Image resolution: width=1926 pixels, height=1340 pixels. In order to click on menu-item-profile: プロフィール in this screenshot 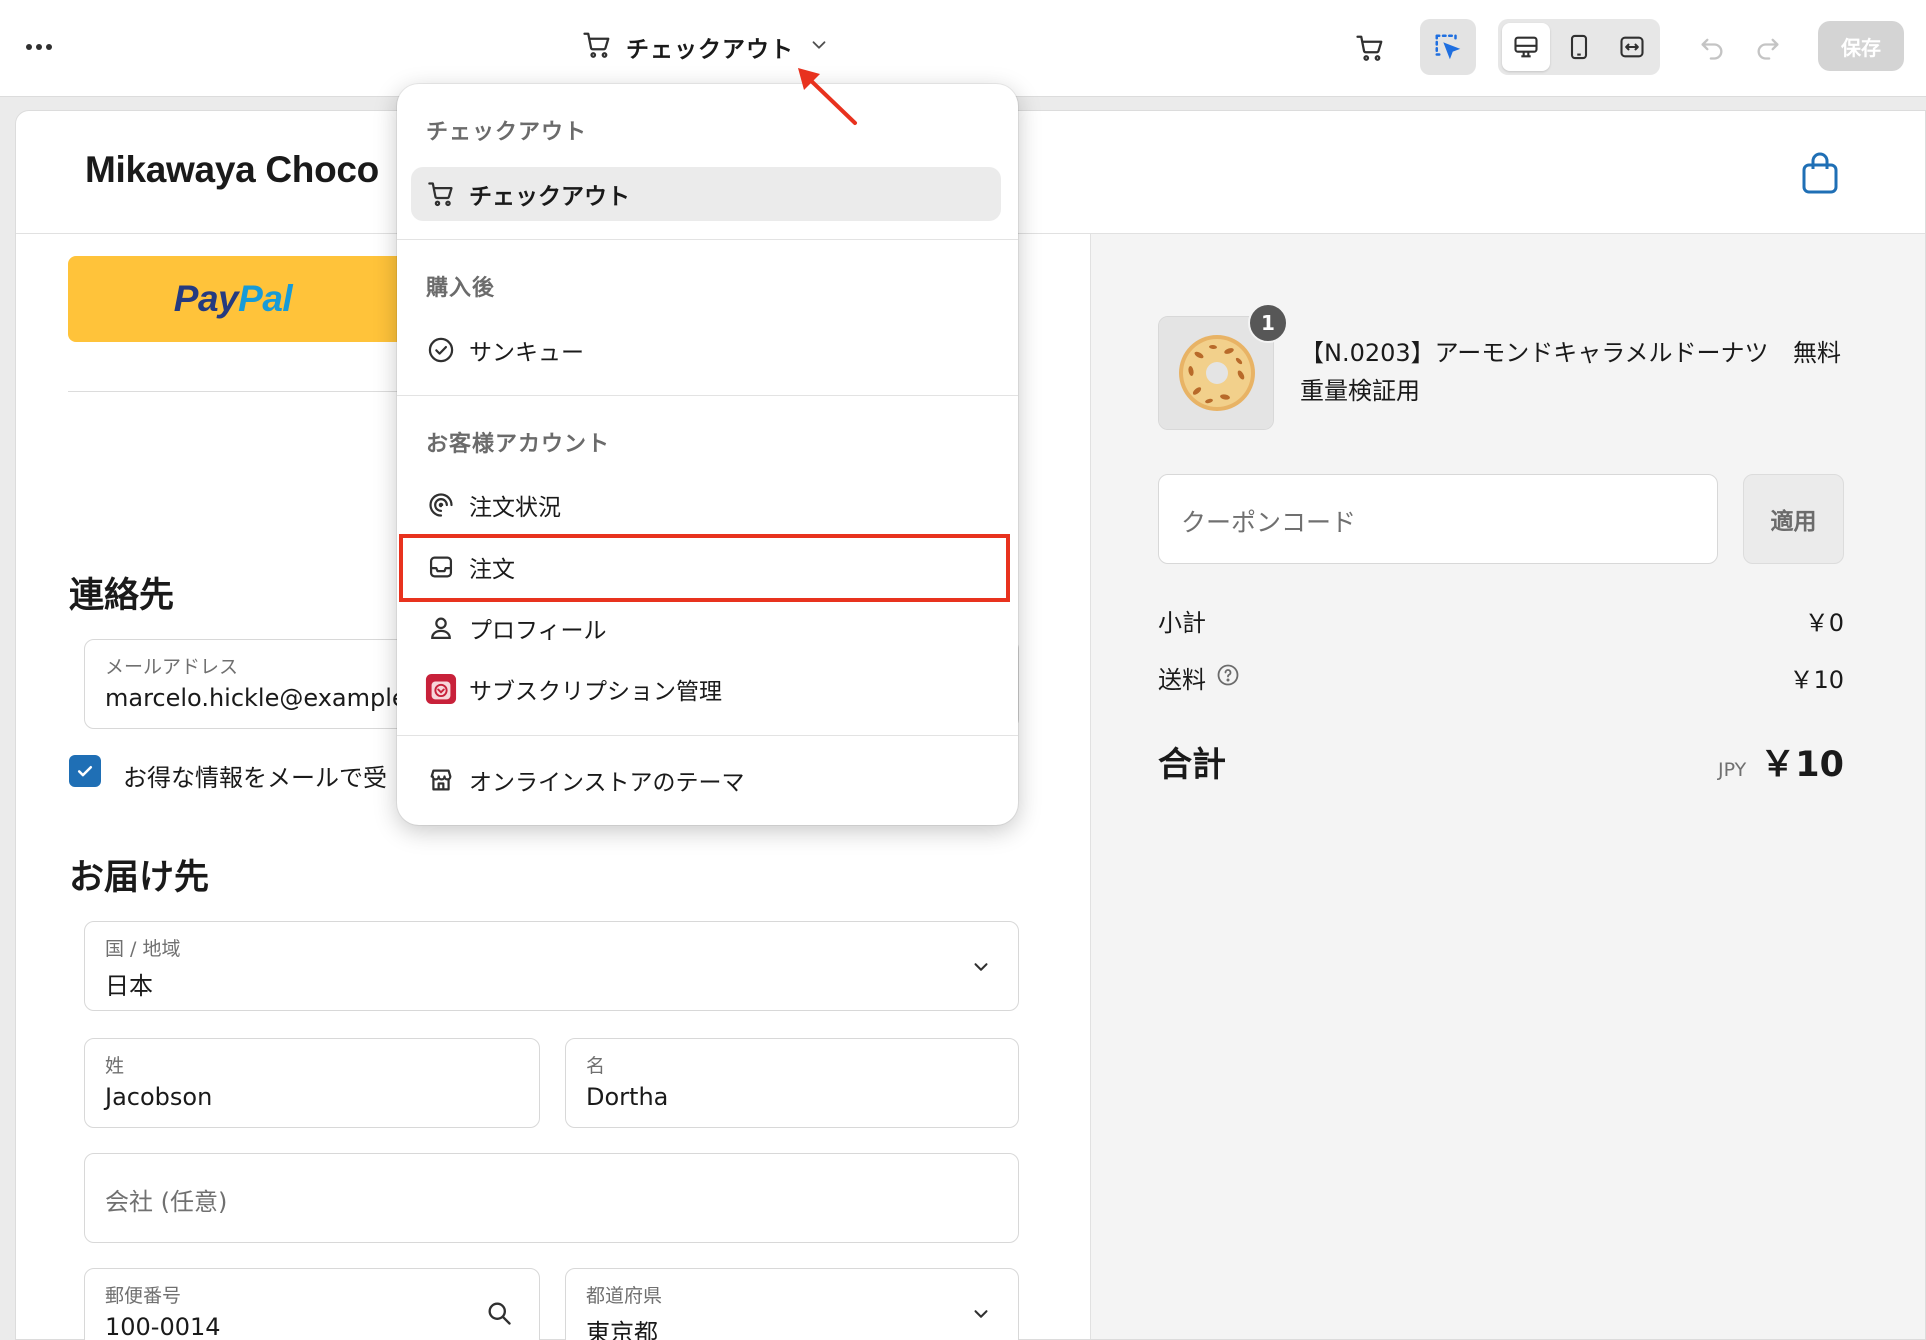, I will do `click(706, 628)`.